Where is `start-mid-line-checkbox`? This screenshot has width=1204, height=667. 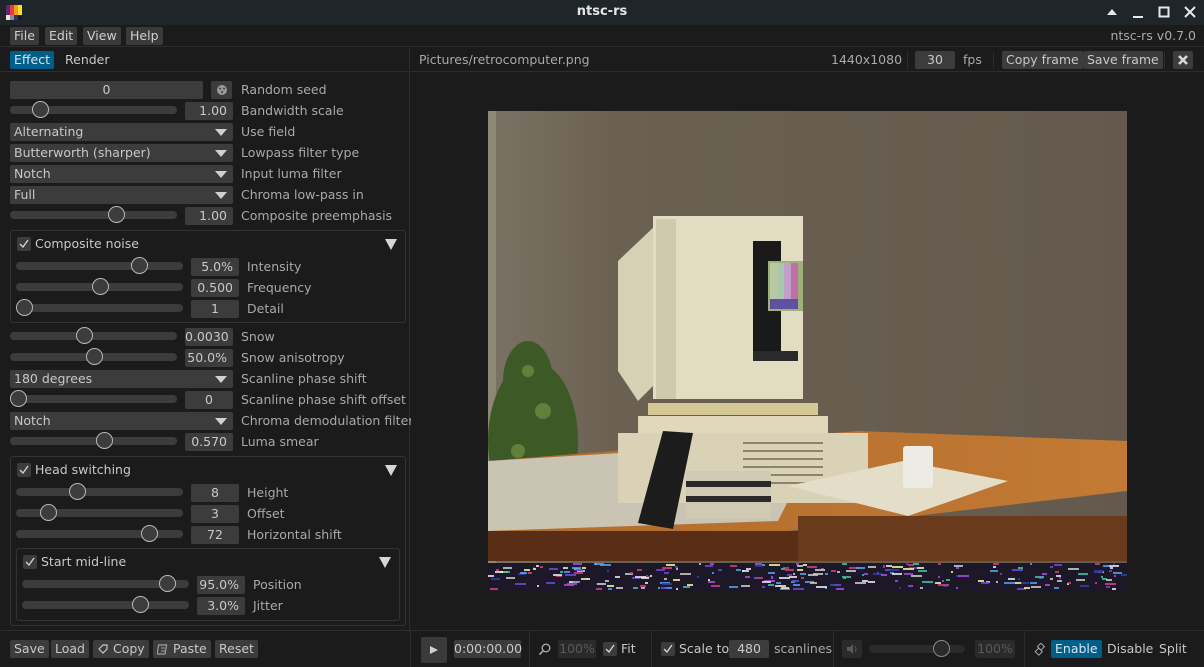
start-mid-line-checkbox is located at coordinates (30, 562).